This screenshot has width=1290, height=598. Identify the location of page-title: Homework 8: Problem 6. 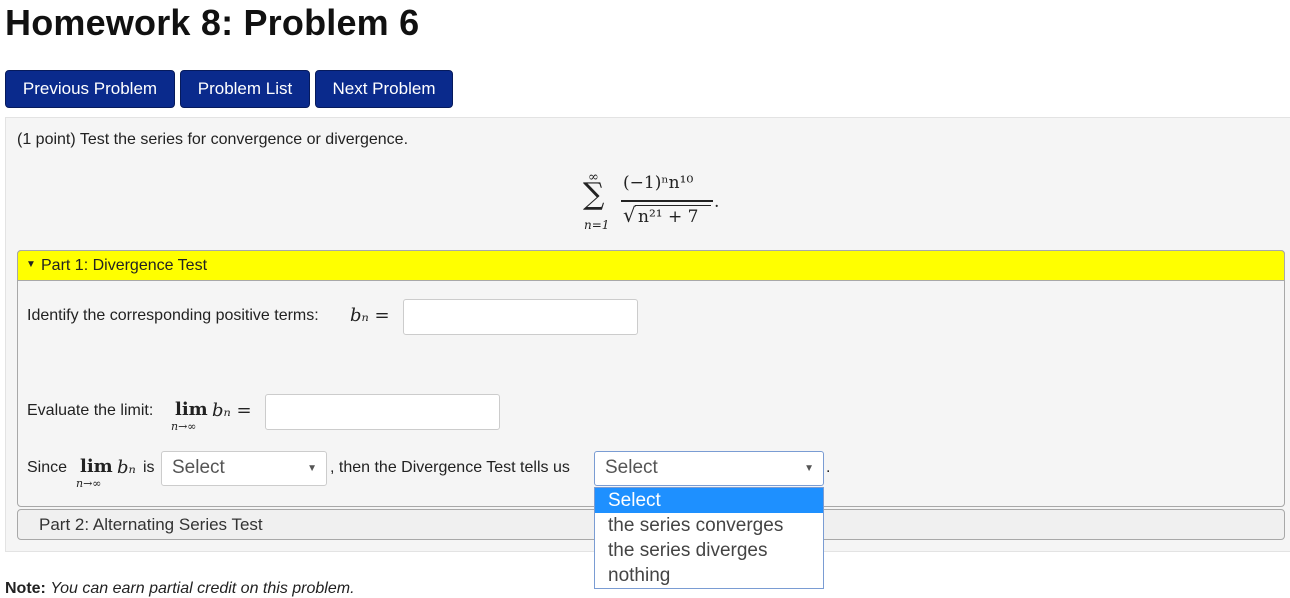
(212, 22).